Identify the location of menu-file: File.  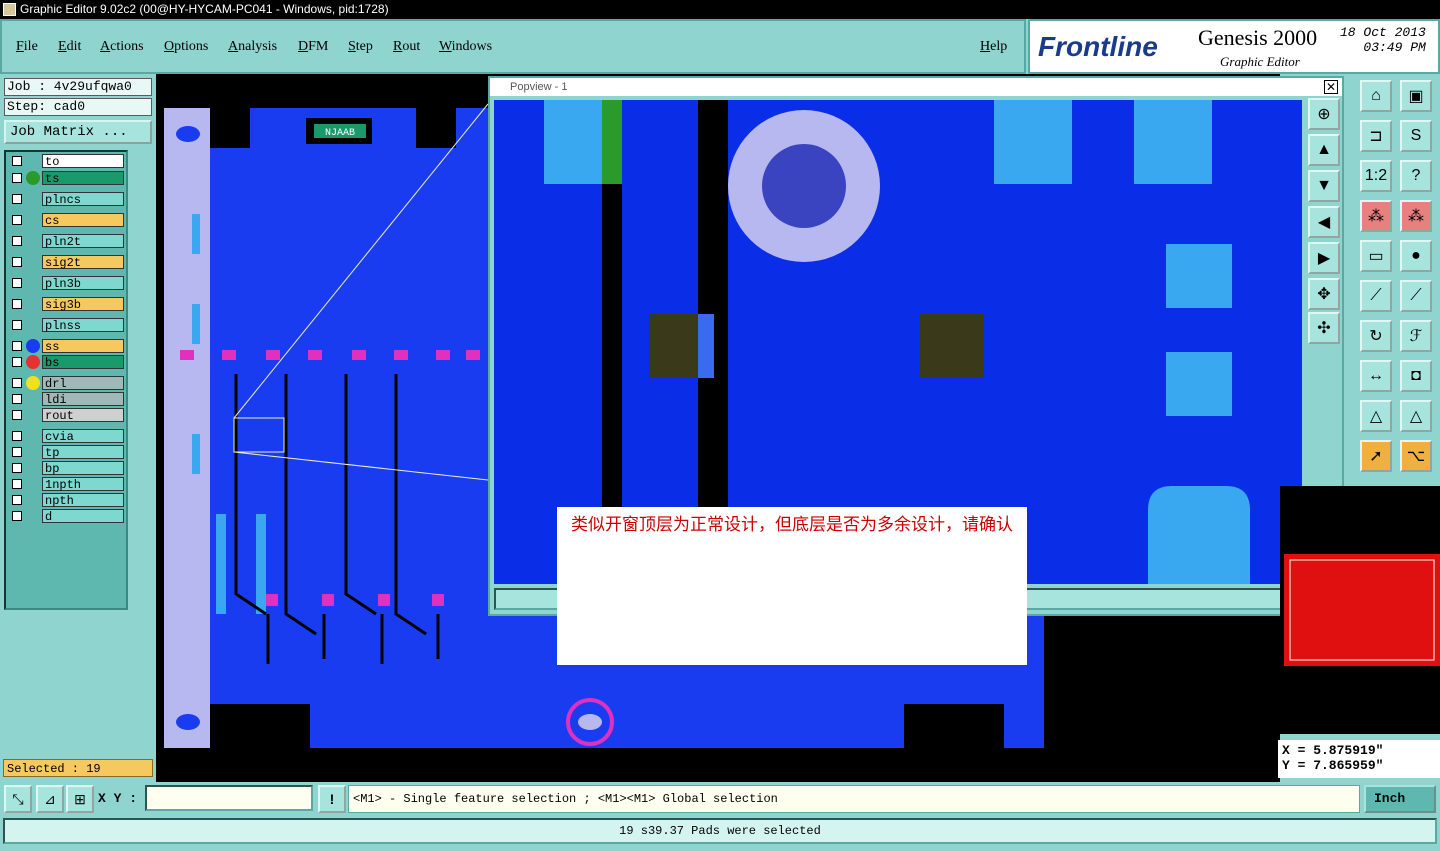
(27, 47).